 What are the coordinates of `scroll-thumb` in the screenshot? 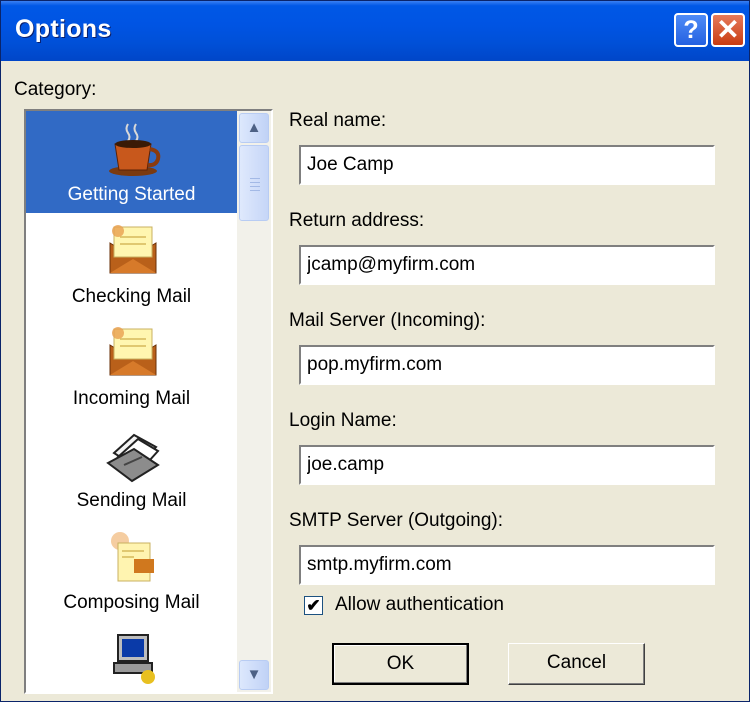 It's located at (254, 183).